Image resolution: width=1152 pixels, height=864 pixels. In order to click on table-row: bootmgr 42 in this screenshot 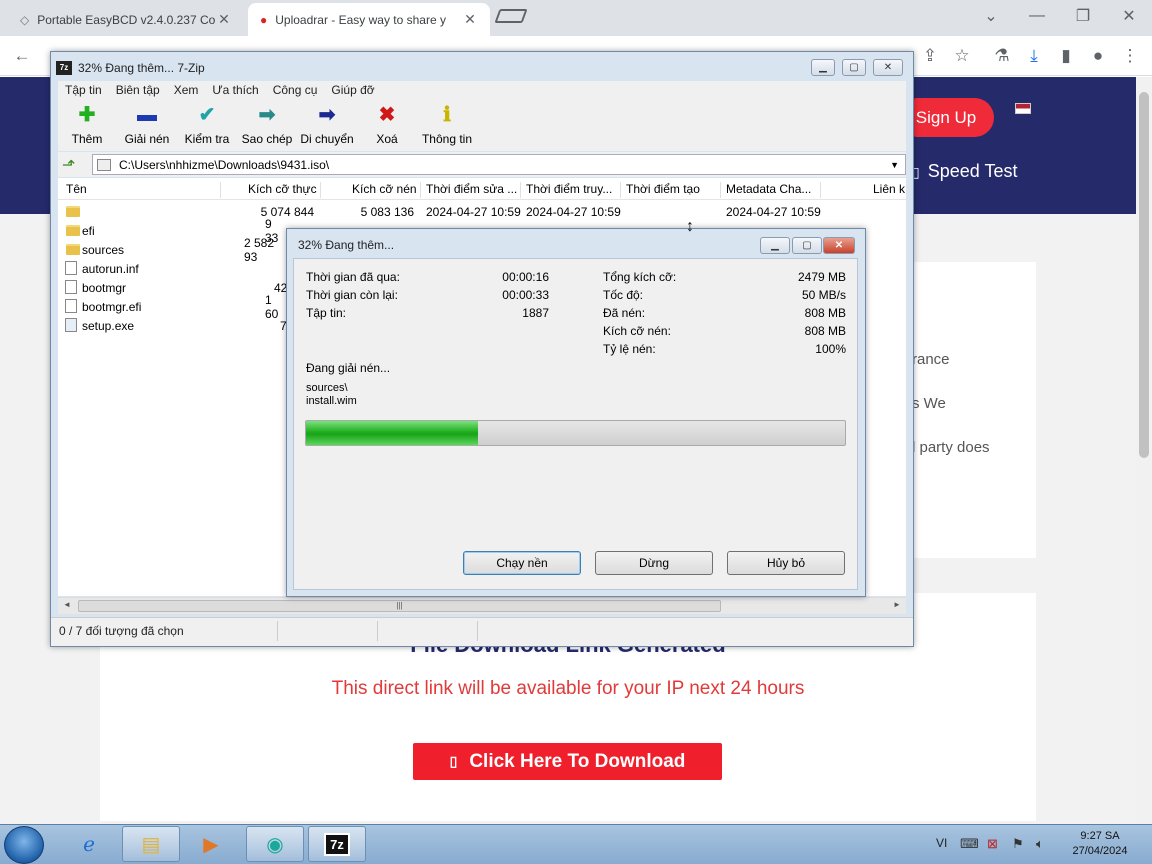, I will do `click(174, 287)`.